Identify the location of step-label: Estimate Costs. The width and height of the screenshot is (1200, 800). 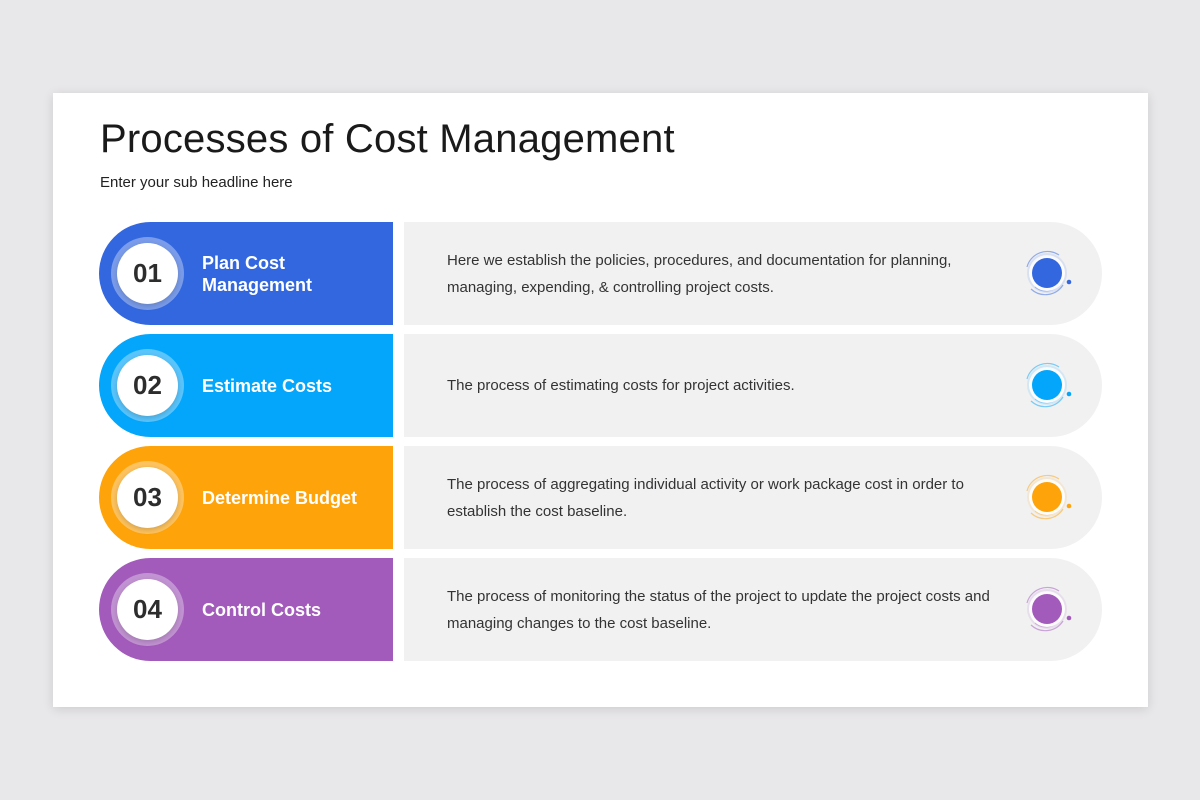
(267, 385).